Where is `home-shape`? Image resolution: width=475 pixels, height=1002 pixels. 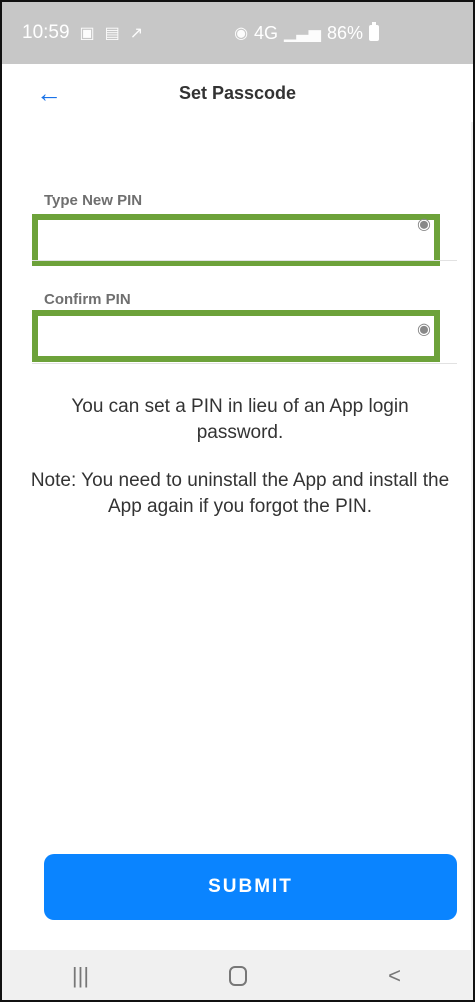
home-shape is located at coordinates (237, 976).